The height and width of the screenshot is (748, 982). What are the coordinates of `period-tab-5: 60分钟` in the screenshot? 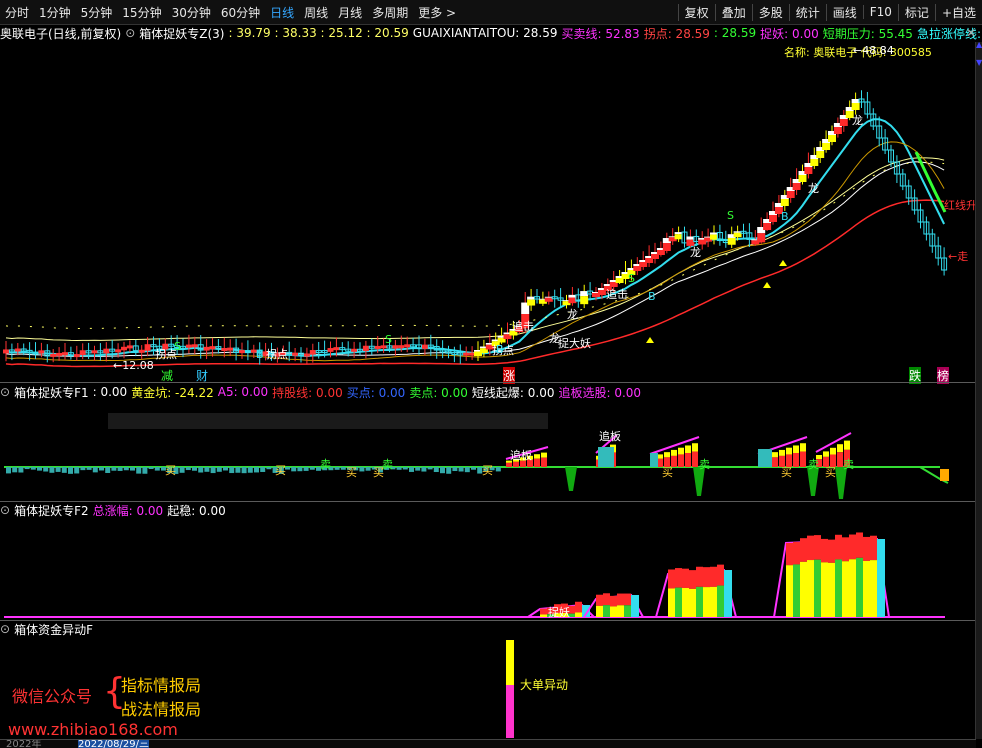 It's located at (240, 12).